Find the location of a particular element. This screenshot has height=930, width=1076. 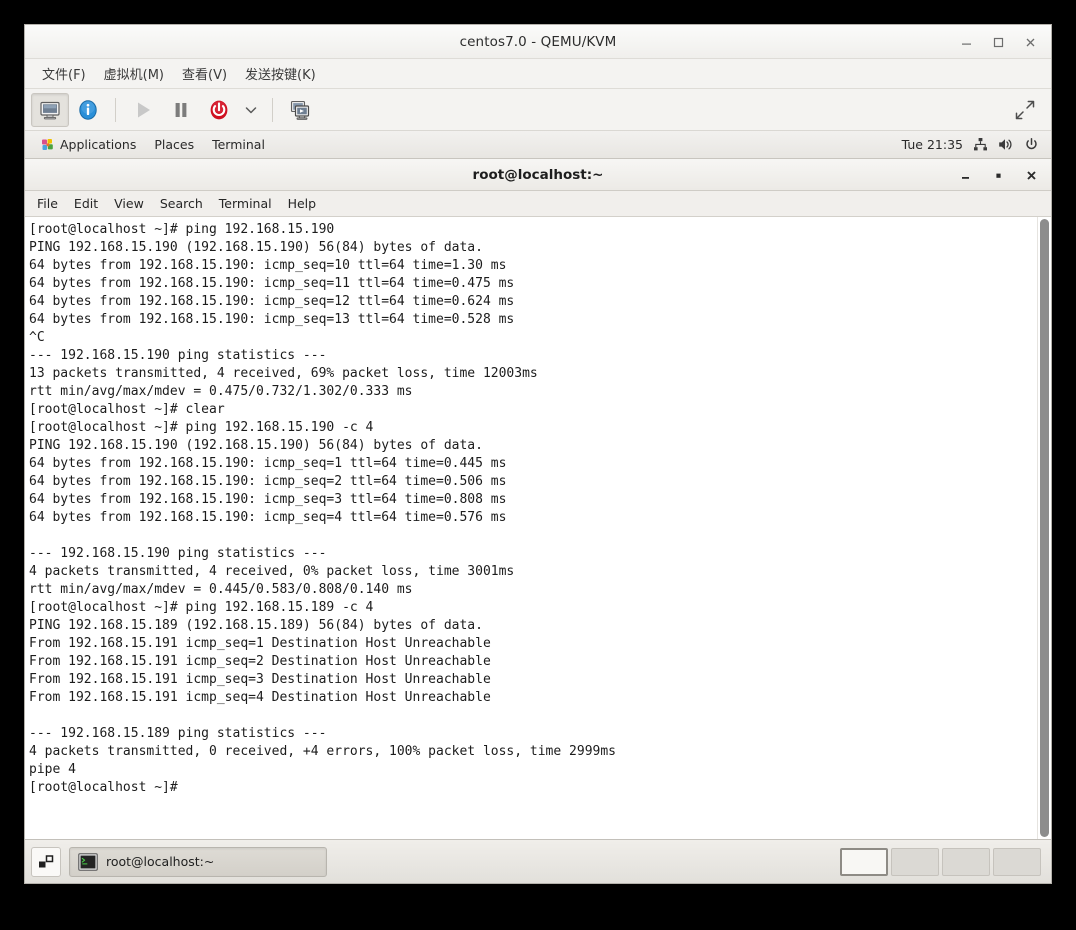

vm-maximize-button is located at coordinates (998, 42).